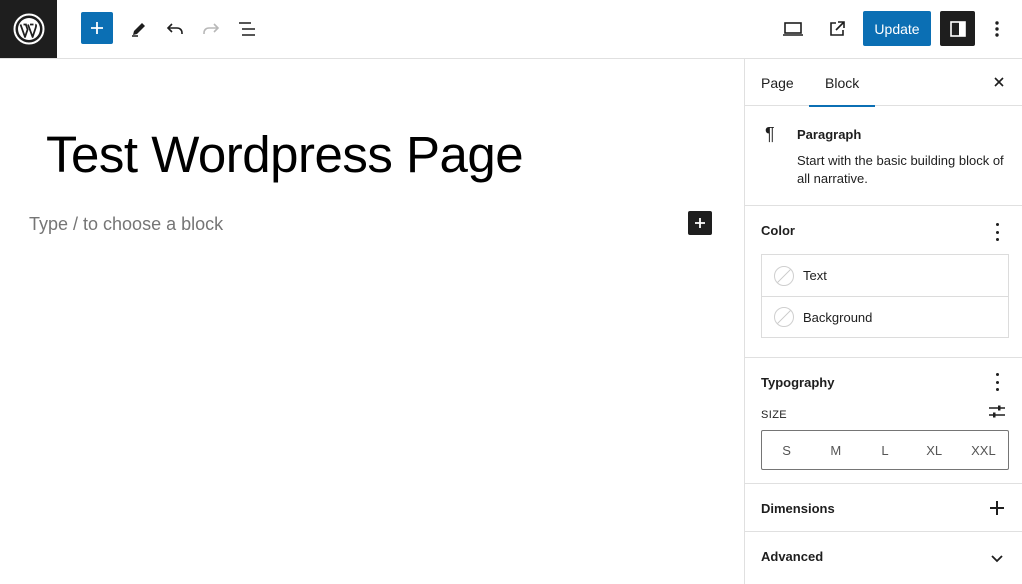 This screenshot has height=584, width=1022. I want to click on panel-title: Color, so click(778, 230).